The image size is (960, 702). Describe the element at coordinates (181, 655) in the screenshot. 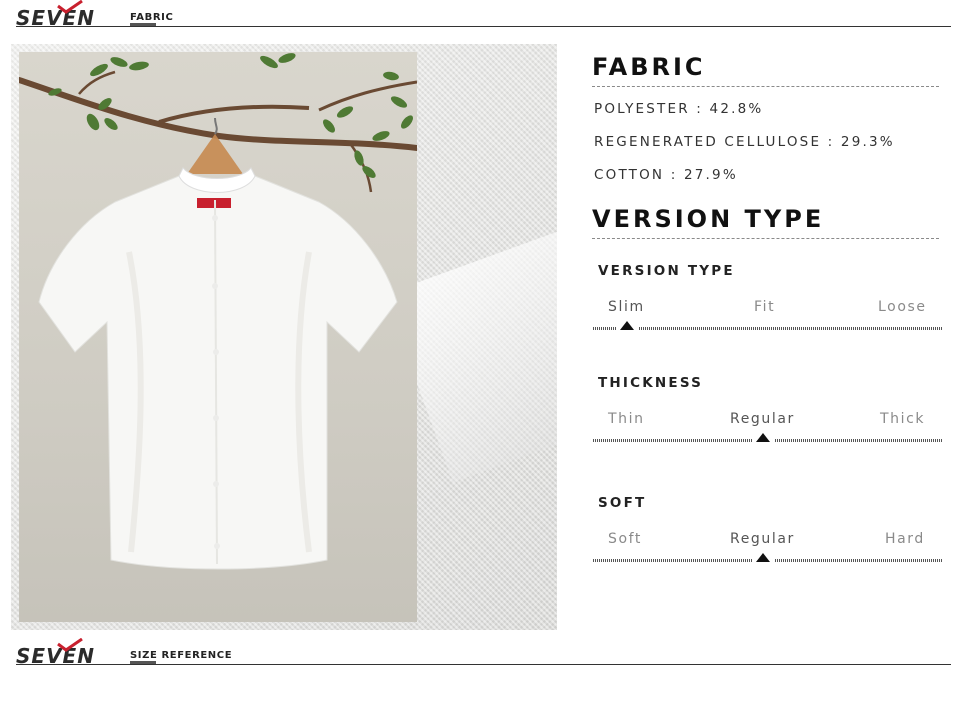

I see `footer-section-label: SIZE REFERENCE` at that location.